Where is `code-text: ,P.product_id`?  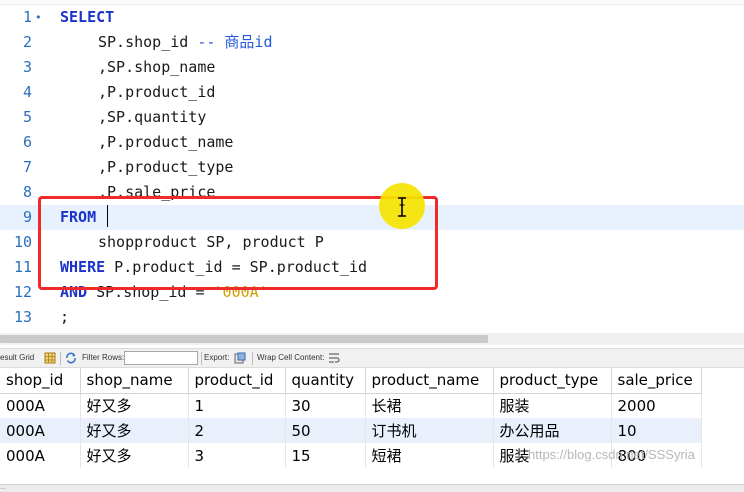
code-text: ,P.product_id is located at coordinates (156, 92).